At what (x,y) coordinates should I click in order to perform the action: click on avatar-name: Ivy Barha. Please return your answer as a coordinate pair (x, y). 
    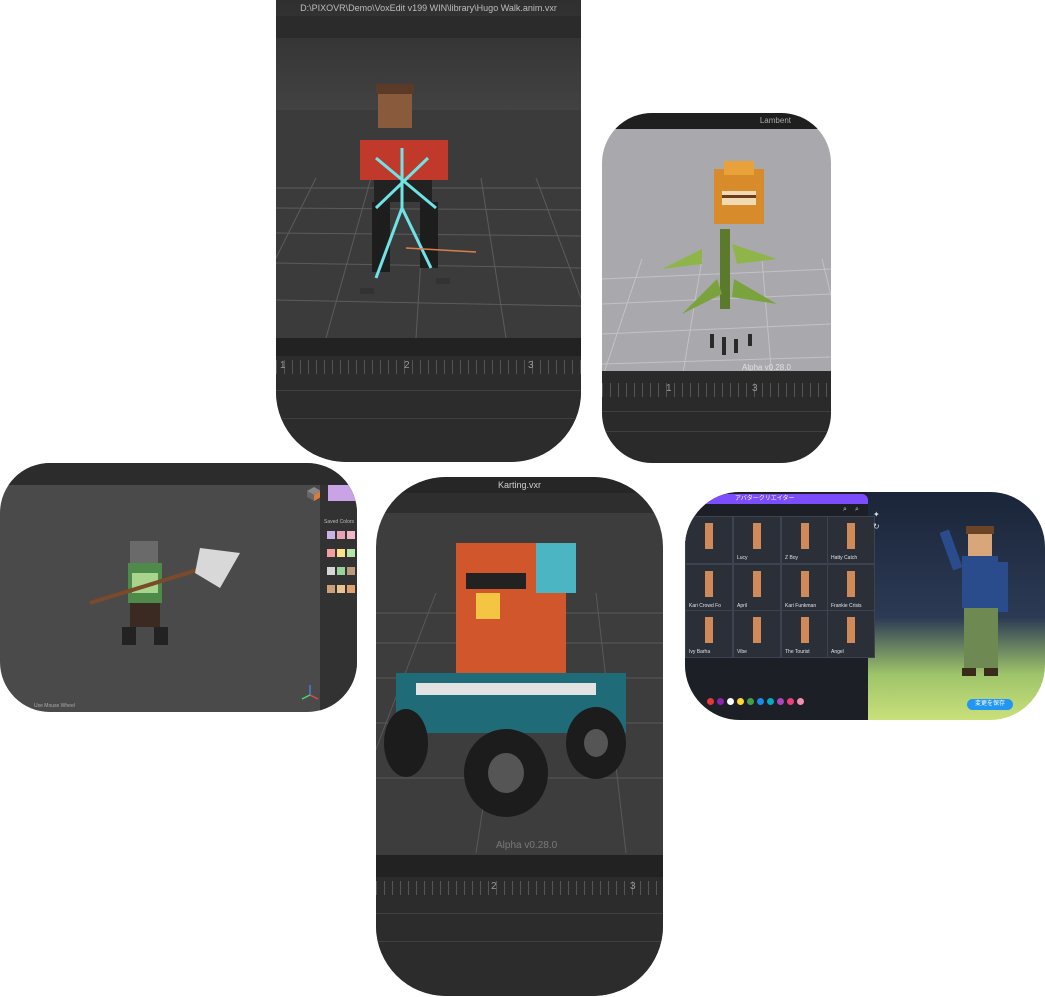
    Looking at the image, I should click on (700, 652).